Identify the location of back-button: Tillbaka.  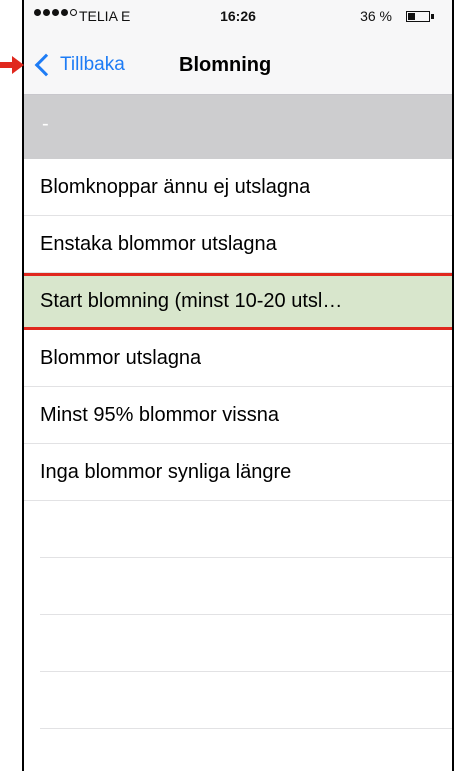
(78, 65).